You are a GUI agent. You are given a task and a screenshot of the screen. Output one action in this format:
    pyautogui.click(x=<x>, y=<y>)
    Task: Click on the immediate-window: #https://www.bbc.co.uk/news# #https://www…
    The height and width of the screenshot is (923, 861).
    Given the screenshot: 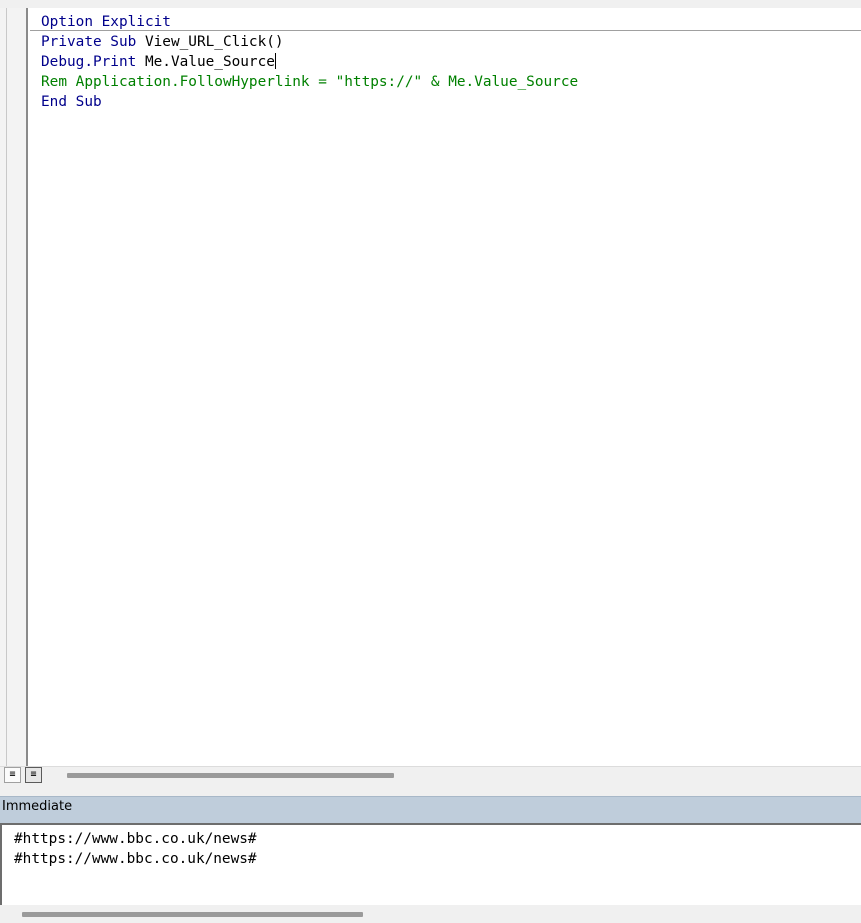 What is the action you would take?
    pyautogui.click(x=430, y=864)
    